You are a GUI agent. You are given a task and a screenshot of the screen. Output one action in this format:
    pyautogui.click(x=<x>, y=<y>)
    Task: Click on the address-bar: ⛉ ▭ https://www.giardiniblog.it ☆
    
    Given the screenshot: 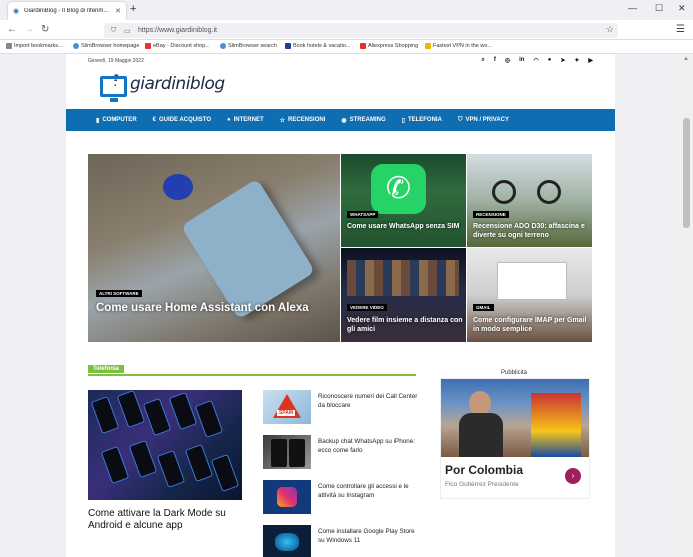 What is the action you would take?
    pyautogui.click(x=361, y=30)
    